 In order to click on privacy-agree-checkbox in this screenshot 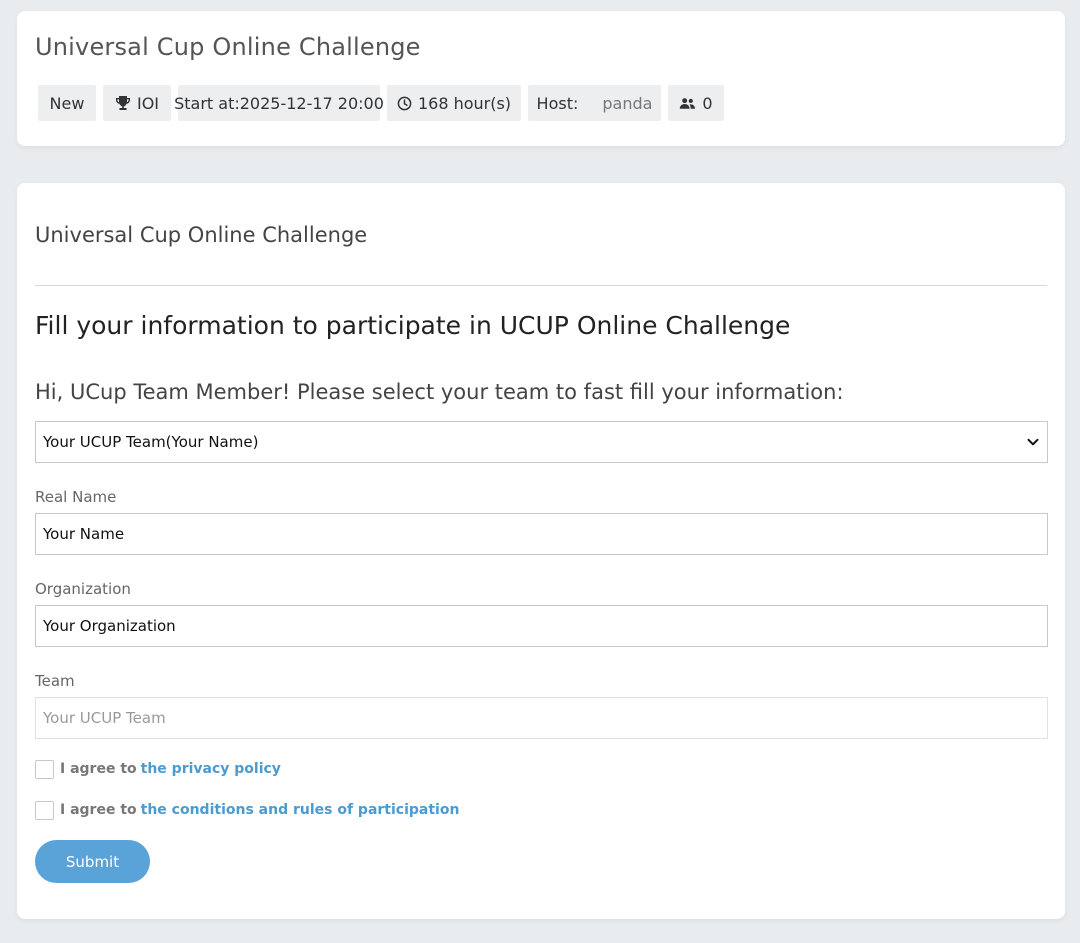, I will do `click(44, 769)`.